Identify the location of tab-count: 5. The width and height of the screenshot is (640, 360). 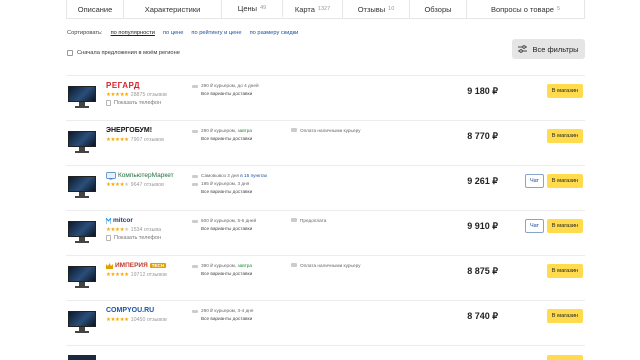
(558, 9).